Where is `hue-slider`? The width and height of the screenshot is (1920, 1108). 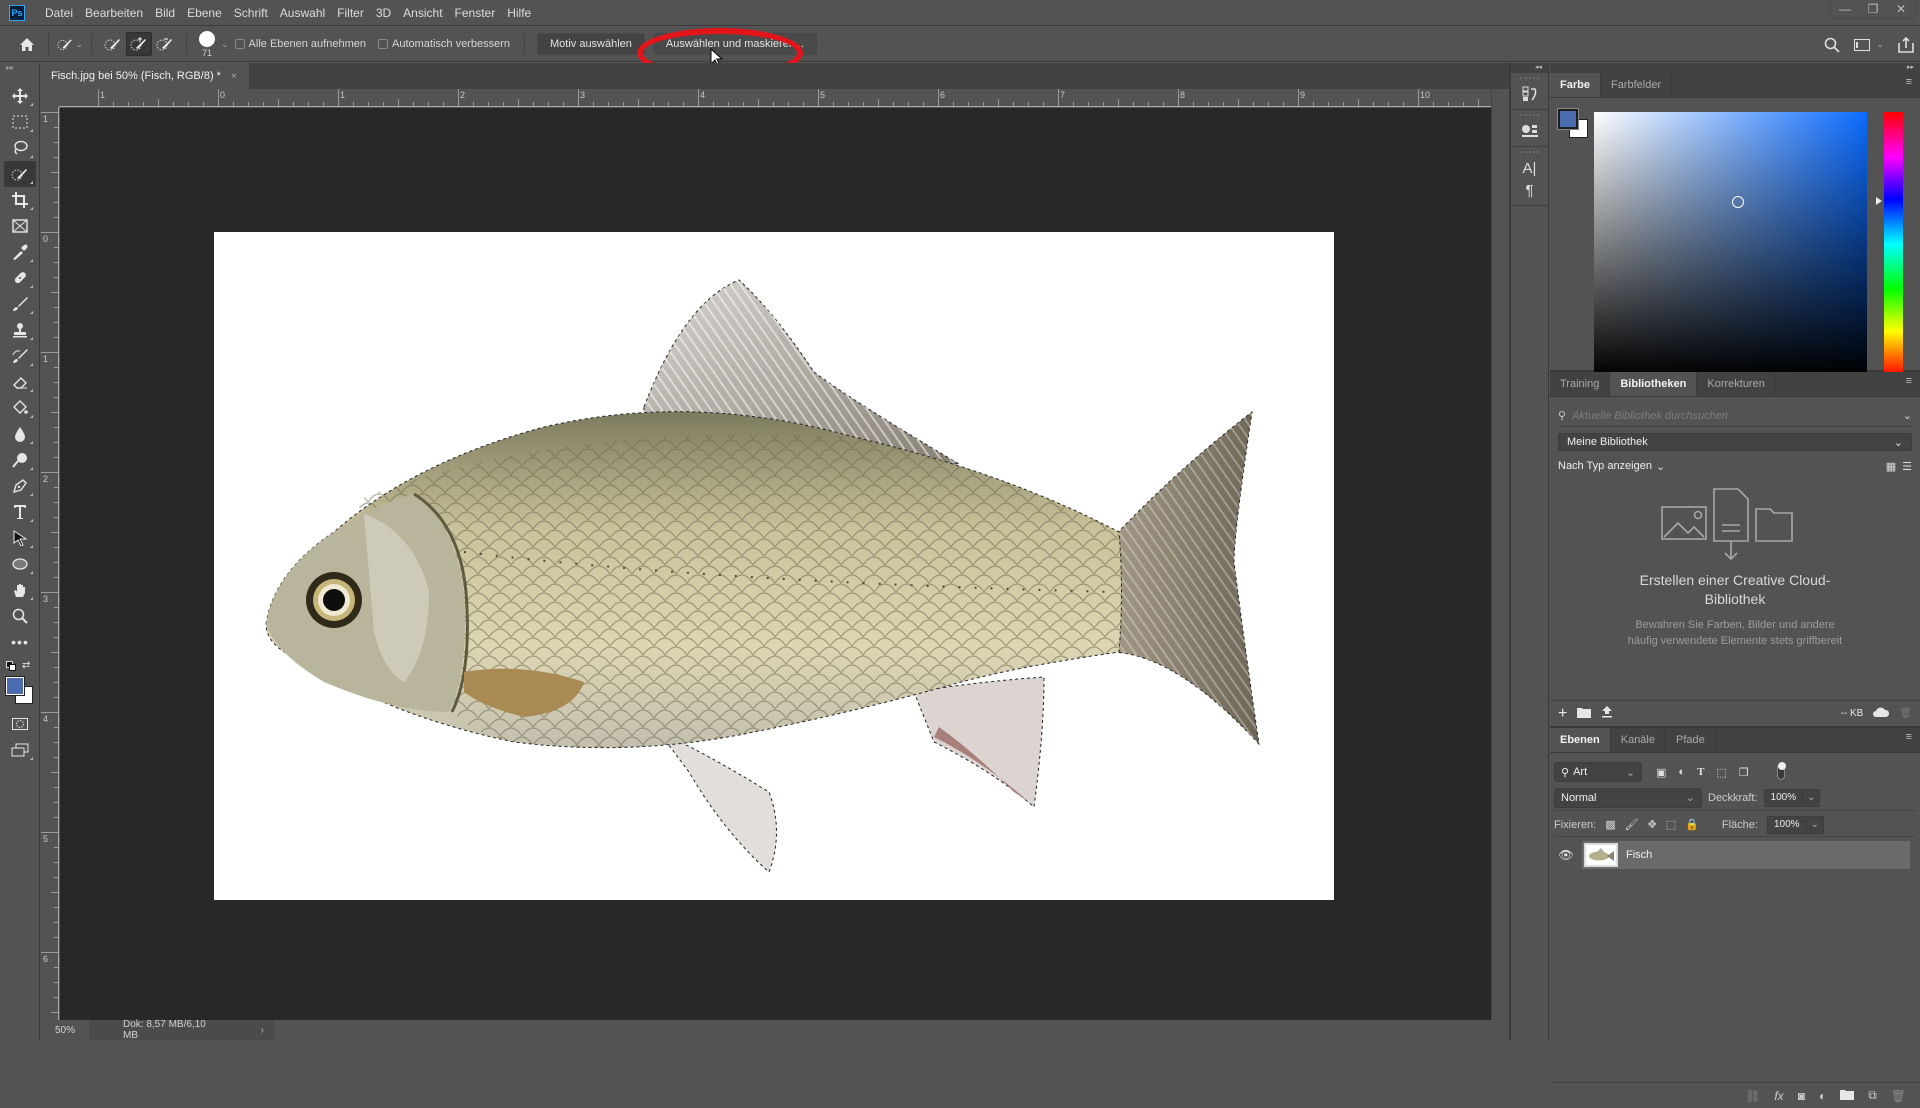
hue-slider is located at coordinates (1893, 244).